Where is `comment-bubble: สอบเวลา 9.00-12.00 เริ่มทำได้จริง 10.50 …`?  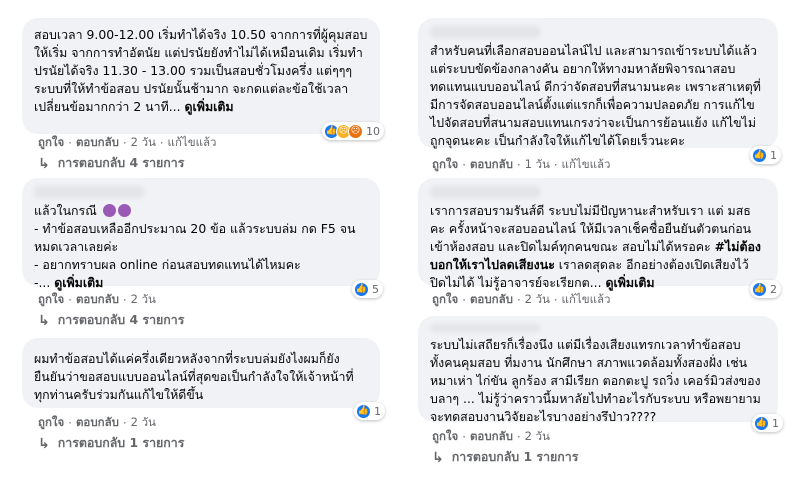
comment-bubble: สอบเวลา 9.00-12.00 เริ่มทำได้จริง 10.50 … is located at coordinates (201, 76).